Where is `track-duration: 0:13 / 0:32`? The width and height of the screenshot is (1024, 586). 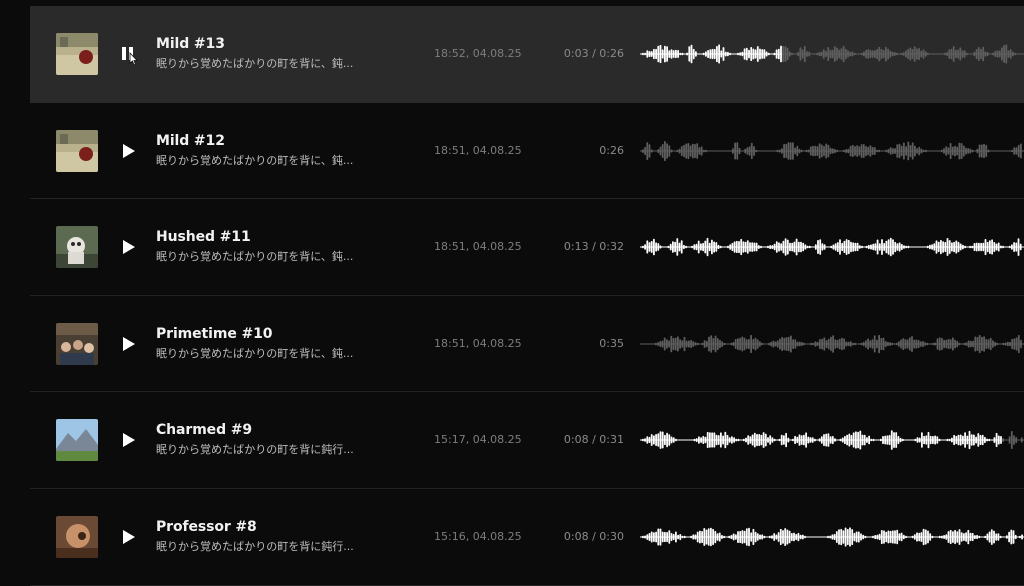
track-duration: 0:13 / 0:32 is located at coordinates (593, 247).